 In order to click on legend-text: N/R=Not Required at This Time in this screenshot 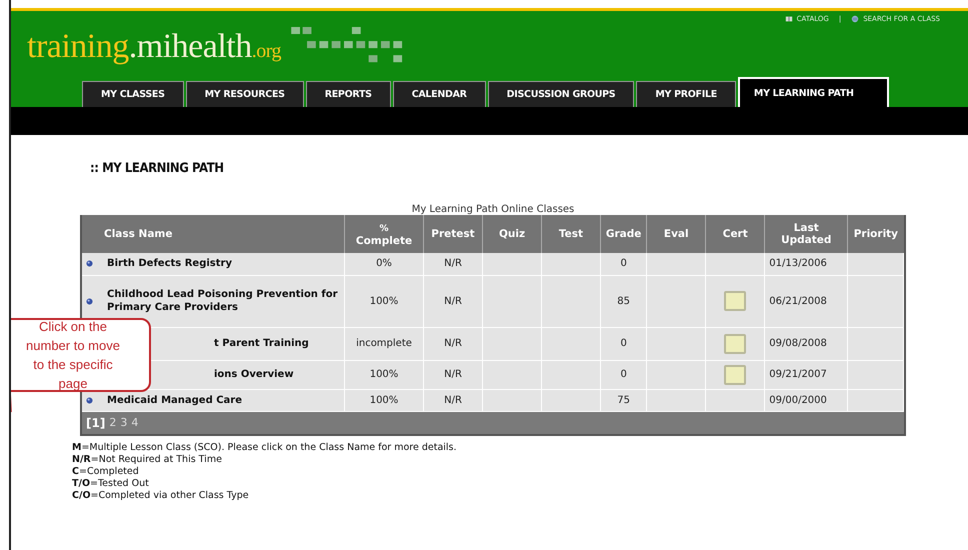, I will do `click(147, 460)`.